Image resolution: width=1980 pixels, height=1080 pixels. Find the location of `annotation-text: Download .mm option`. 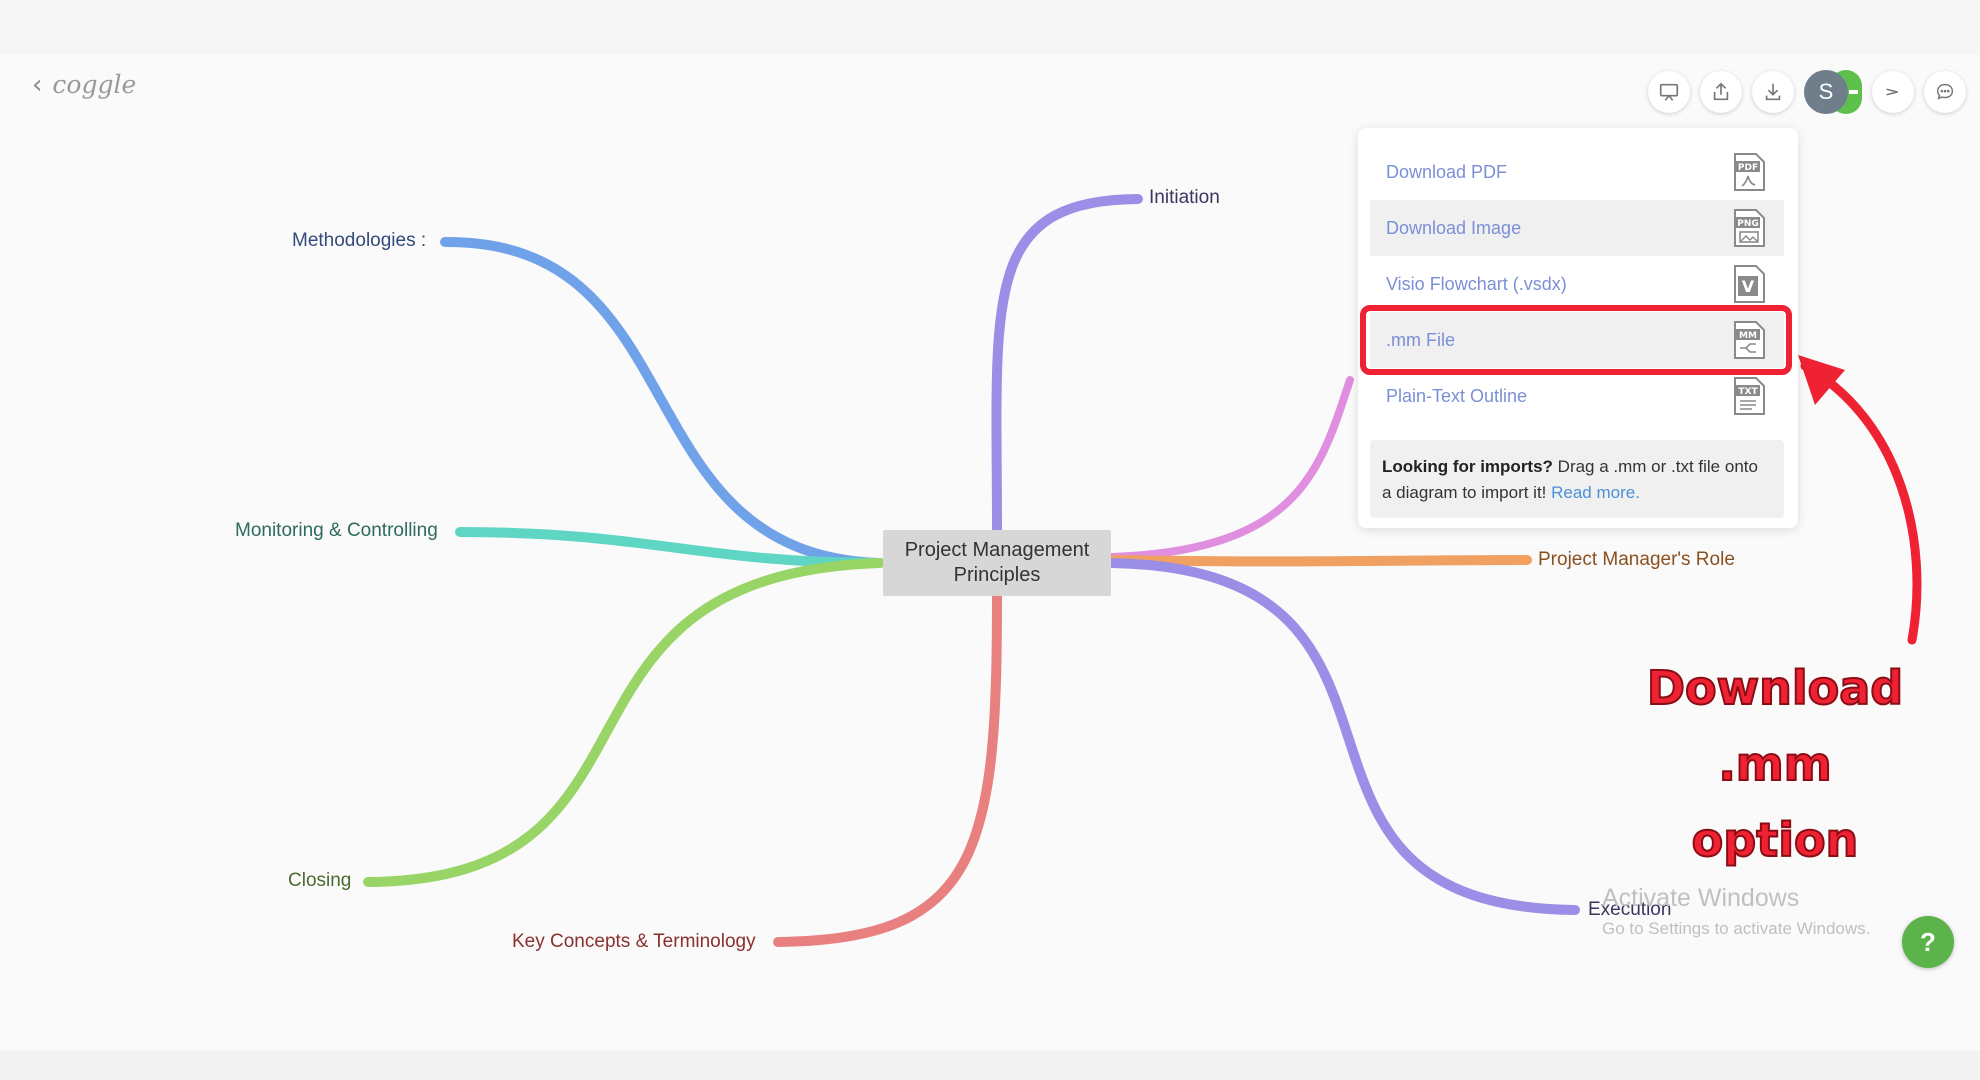

annotation-text: Download .mm option is located at coordinates (1775, 764).